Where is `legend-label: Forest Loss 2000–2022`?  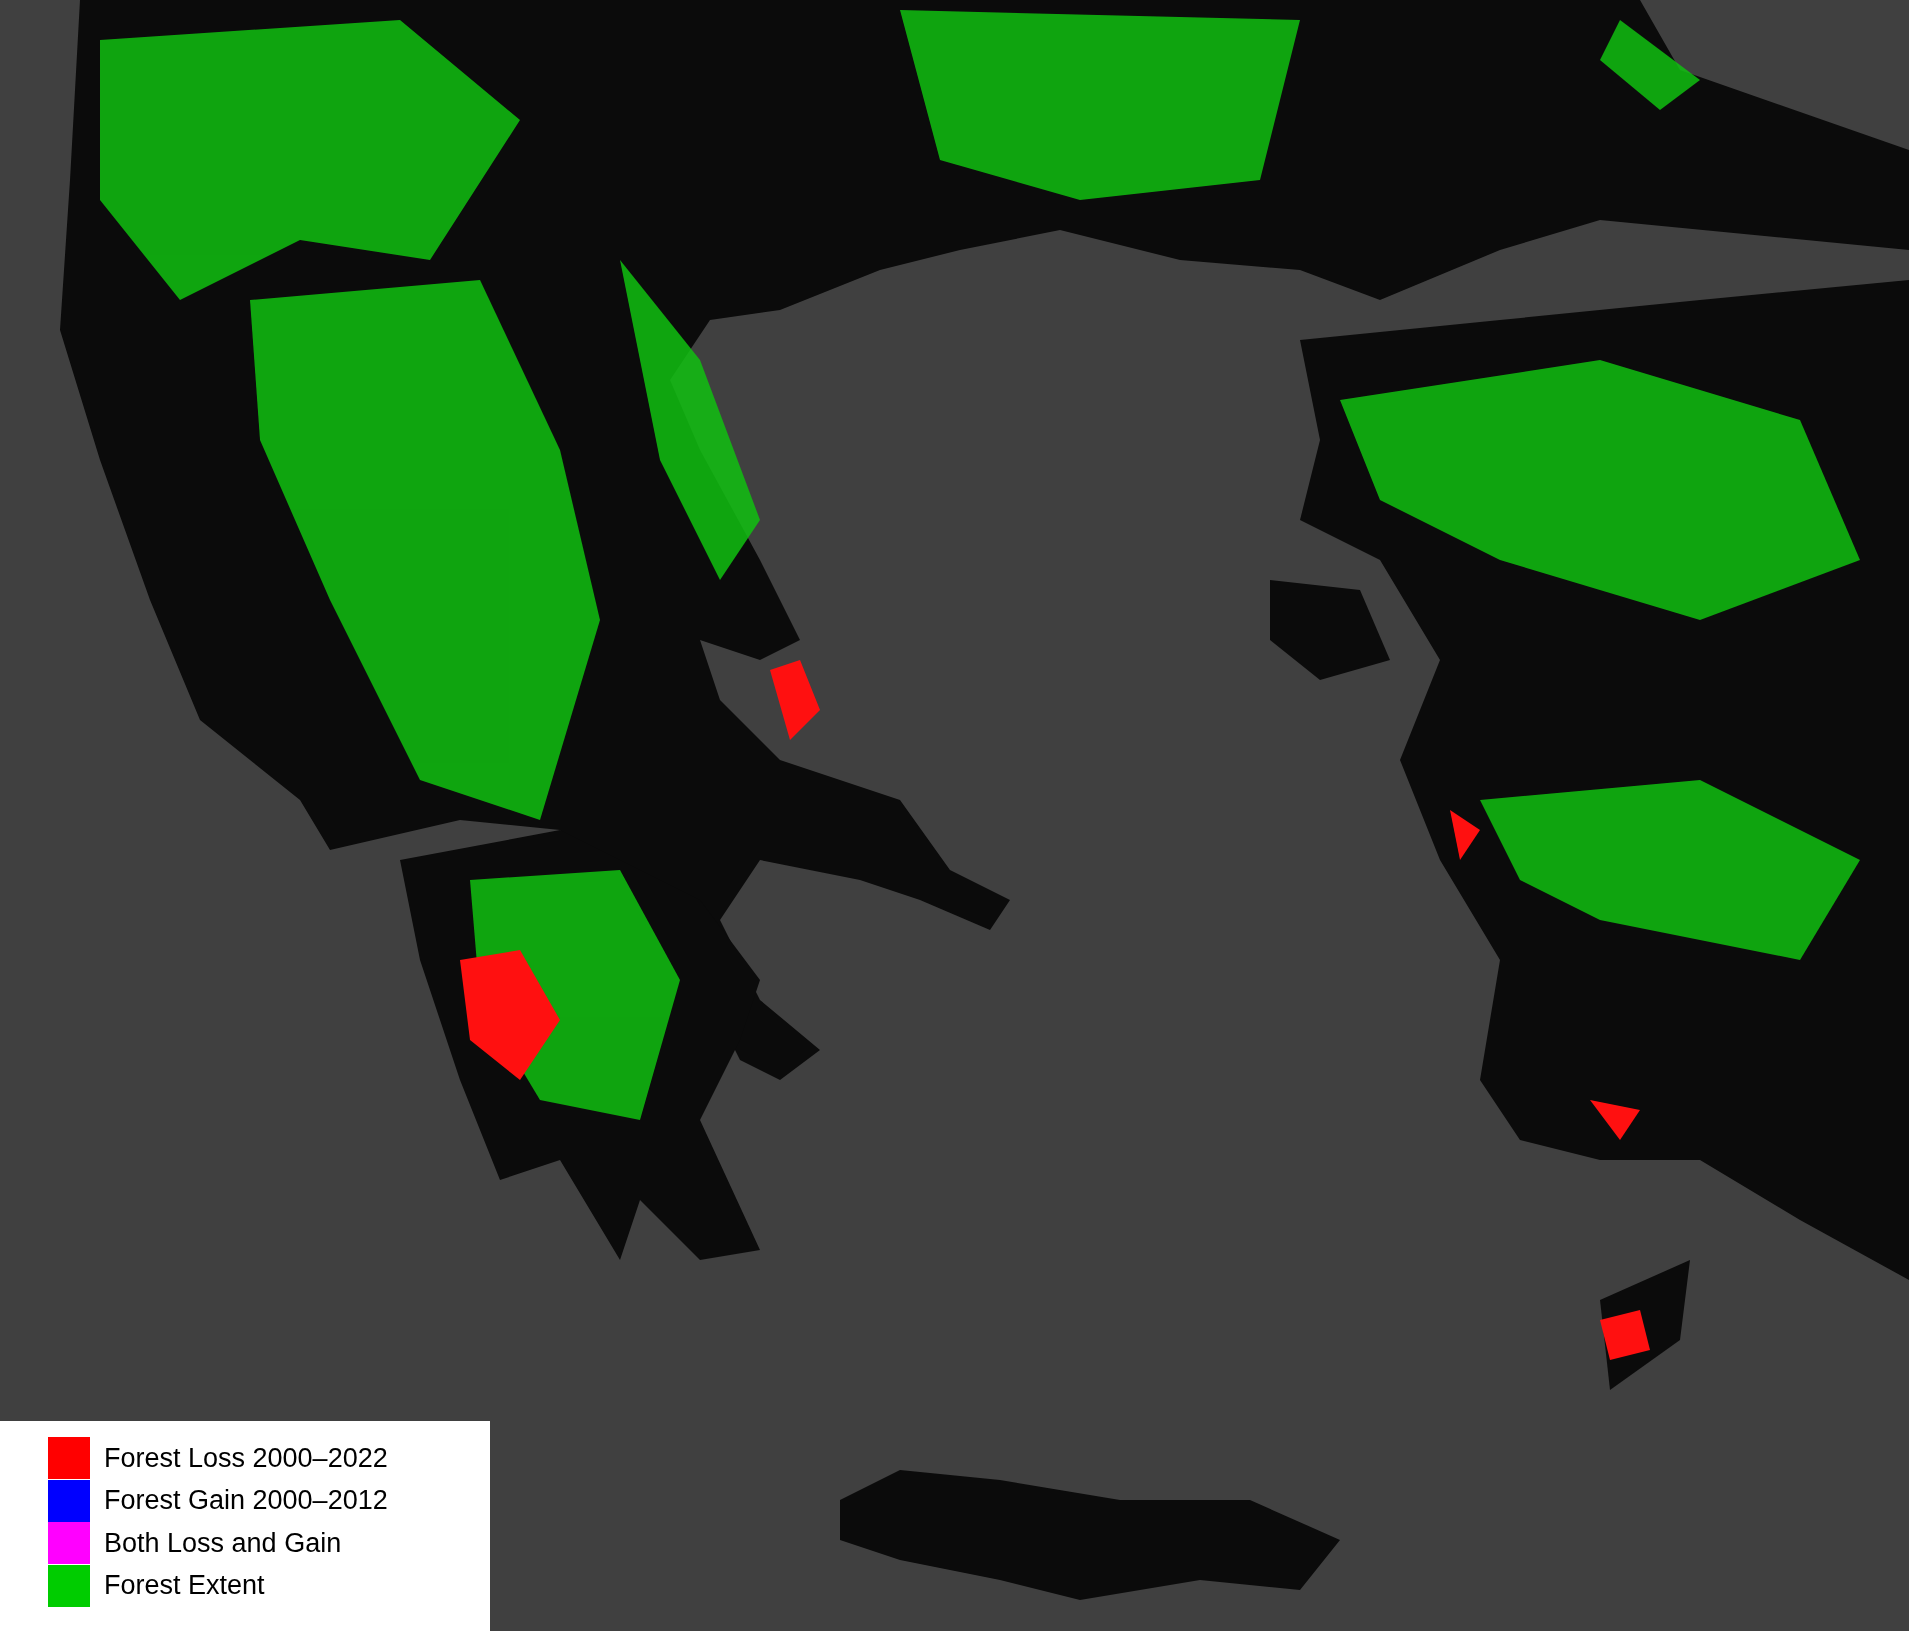
legend-label: Forest Loss 2000–2022 is located at coordinates (246, 1458).